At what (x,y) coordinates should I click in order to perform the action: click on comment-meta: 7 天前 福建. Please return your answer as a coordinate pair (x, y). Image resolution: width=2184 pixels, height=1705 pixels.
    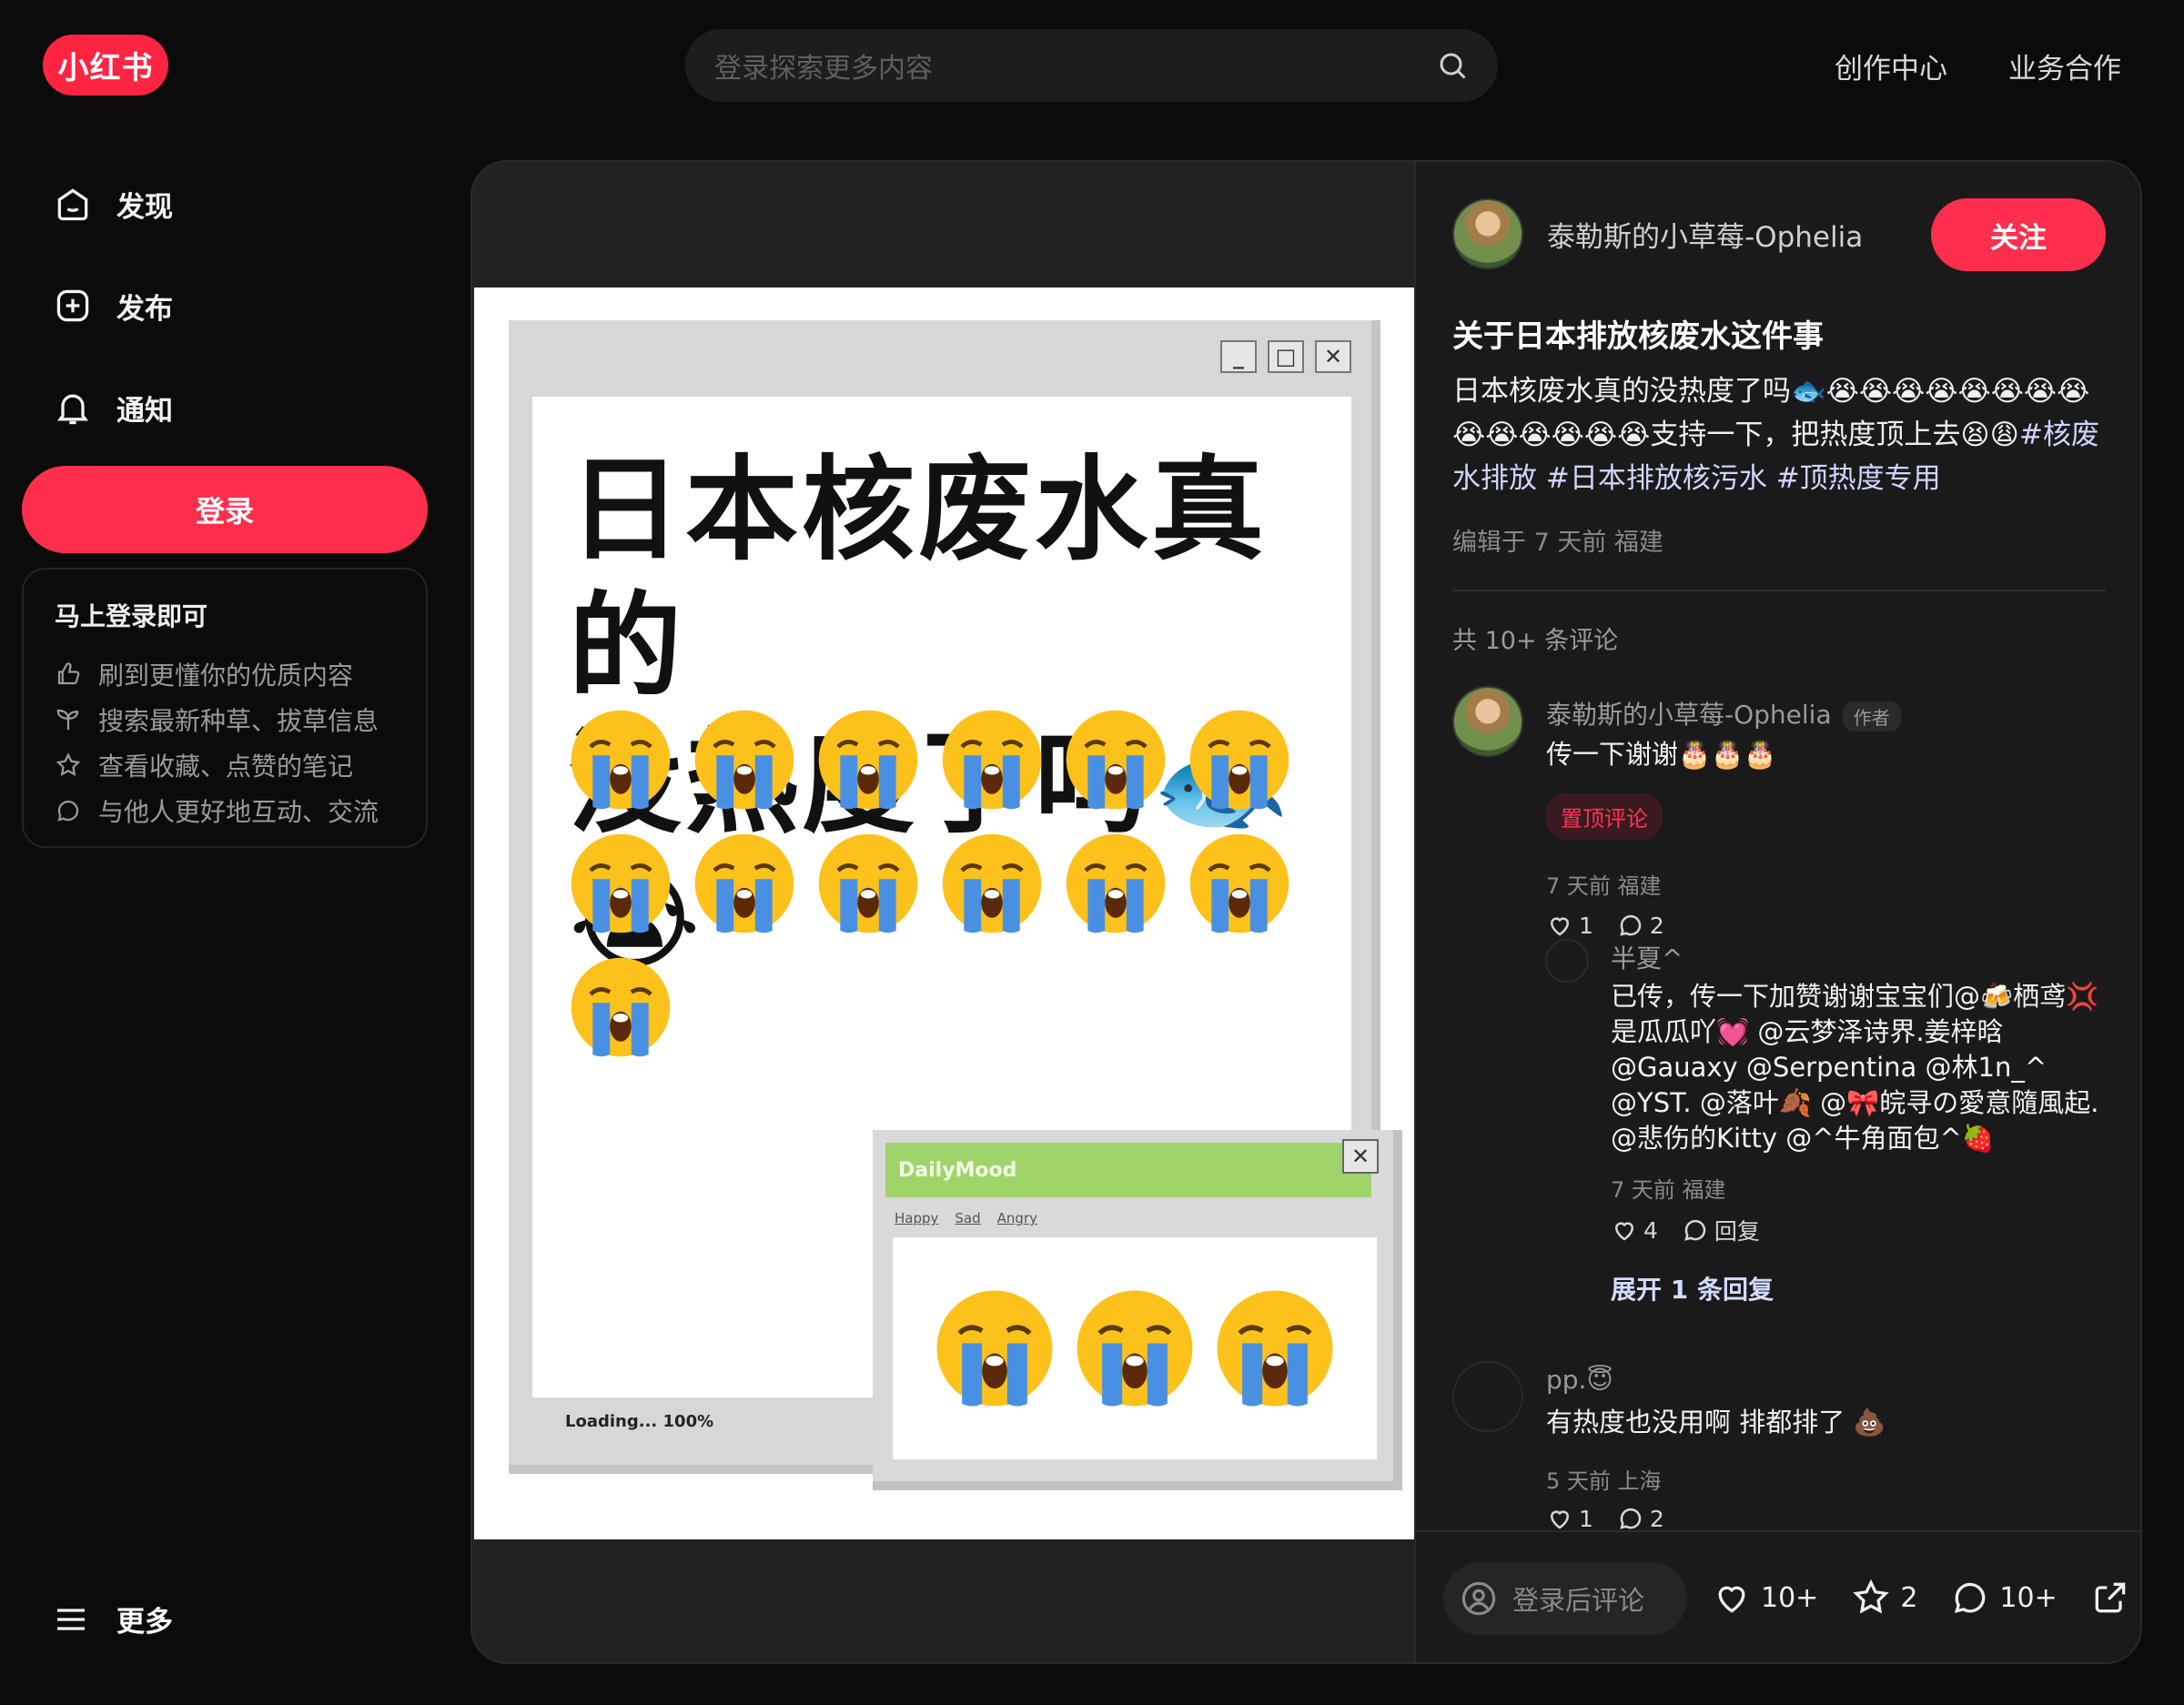
    Looking at the image, I should click on (1604, 886).